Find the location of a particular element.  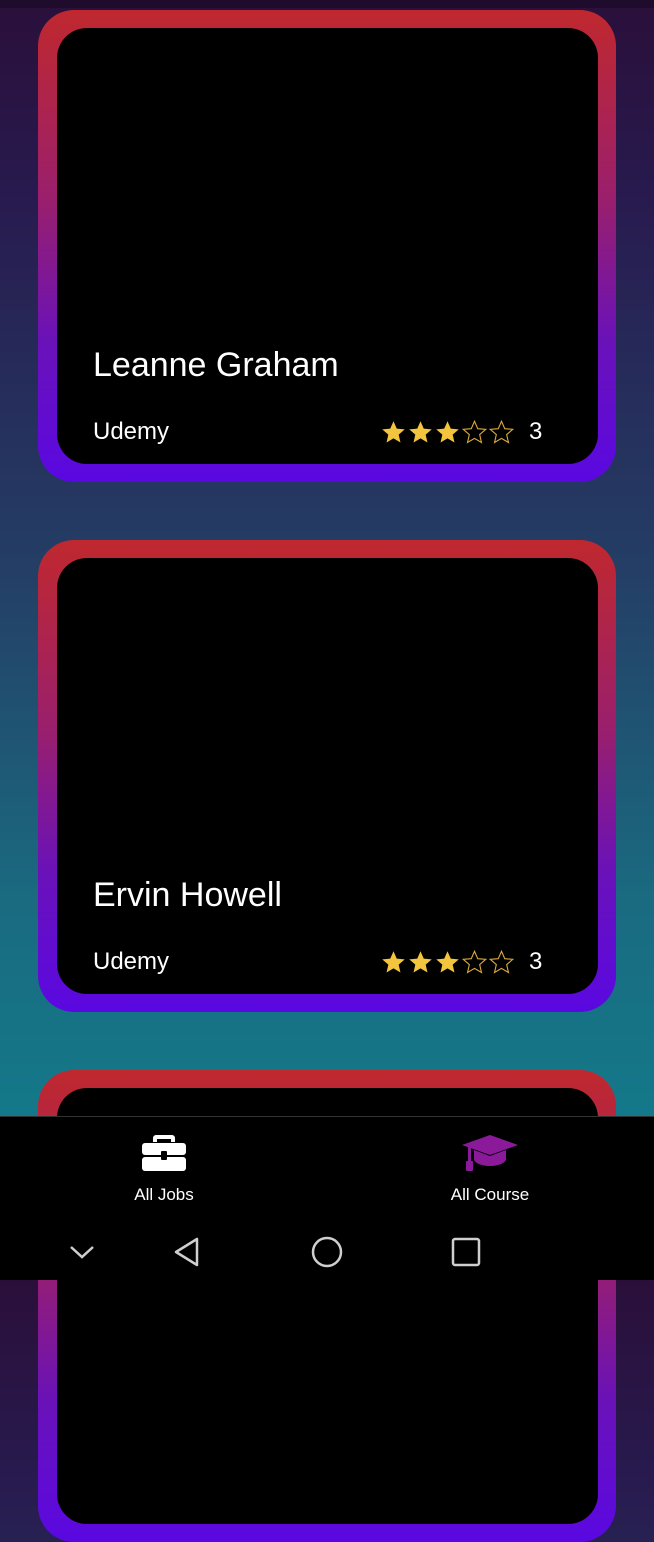

bottom-navigation: All Jobs All Course is located at coordinates (327, 1170).